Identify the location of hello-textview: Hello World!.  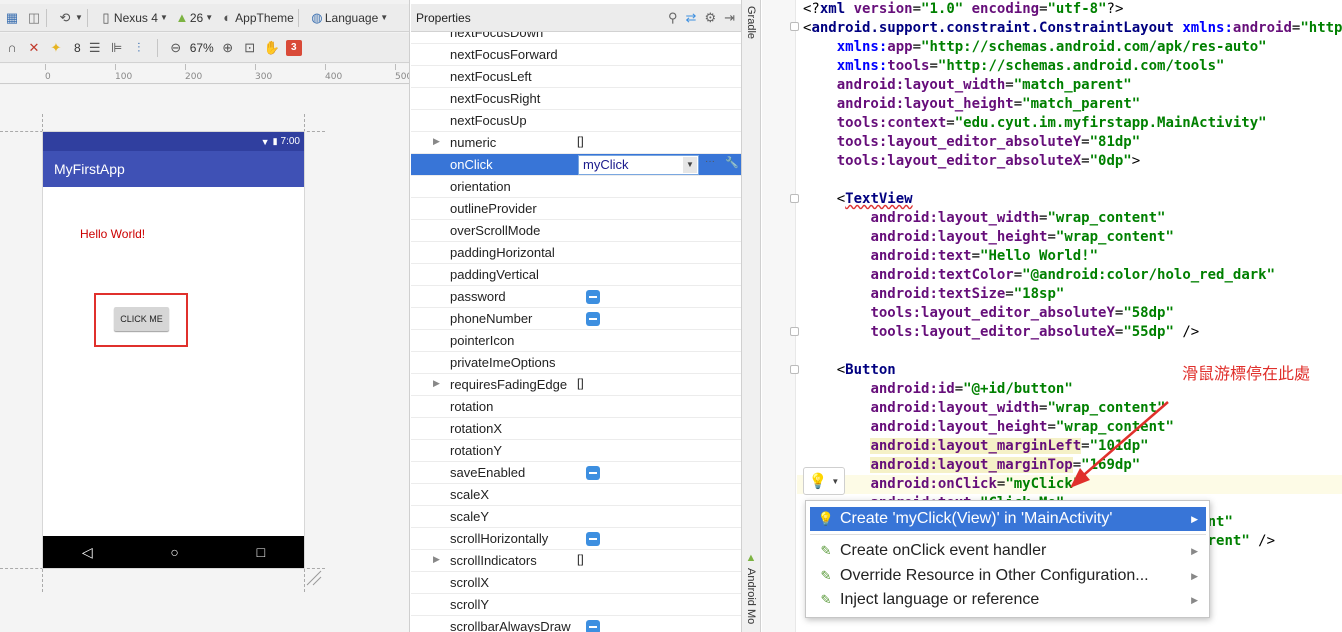
(112, 234).